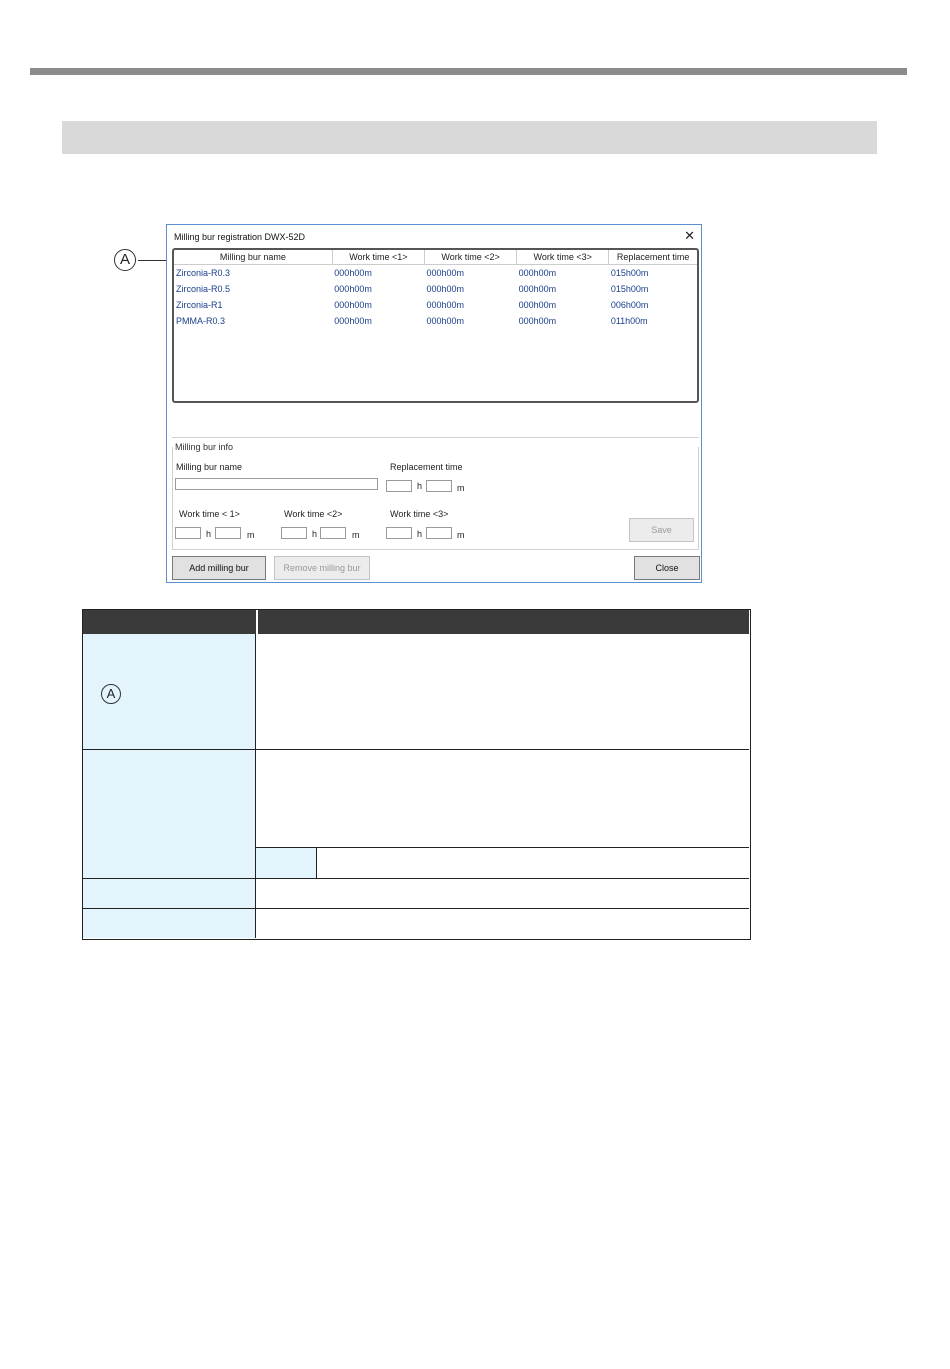  I want to click on table-header-divider, so click(257, 622).